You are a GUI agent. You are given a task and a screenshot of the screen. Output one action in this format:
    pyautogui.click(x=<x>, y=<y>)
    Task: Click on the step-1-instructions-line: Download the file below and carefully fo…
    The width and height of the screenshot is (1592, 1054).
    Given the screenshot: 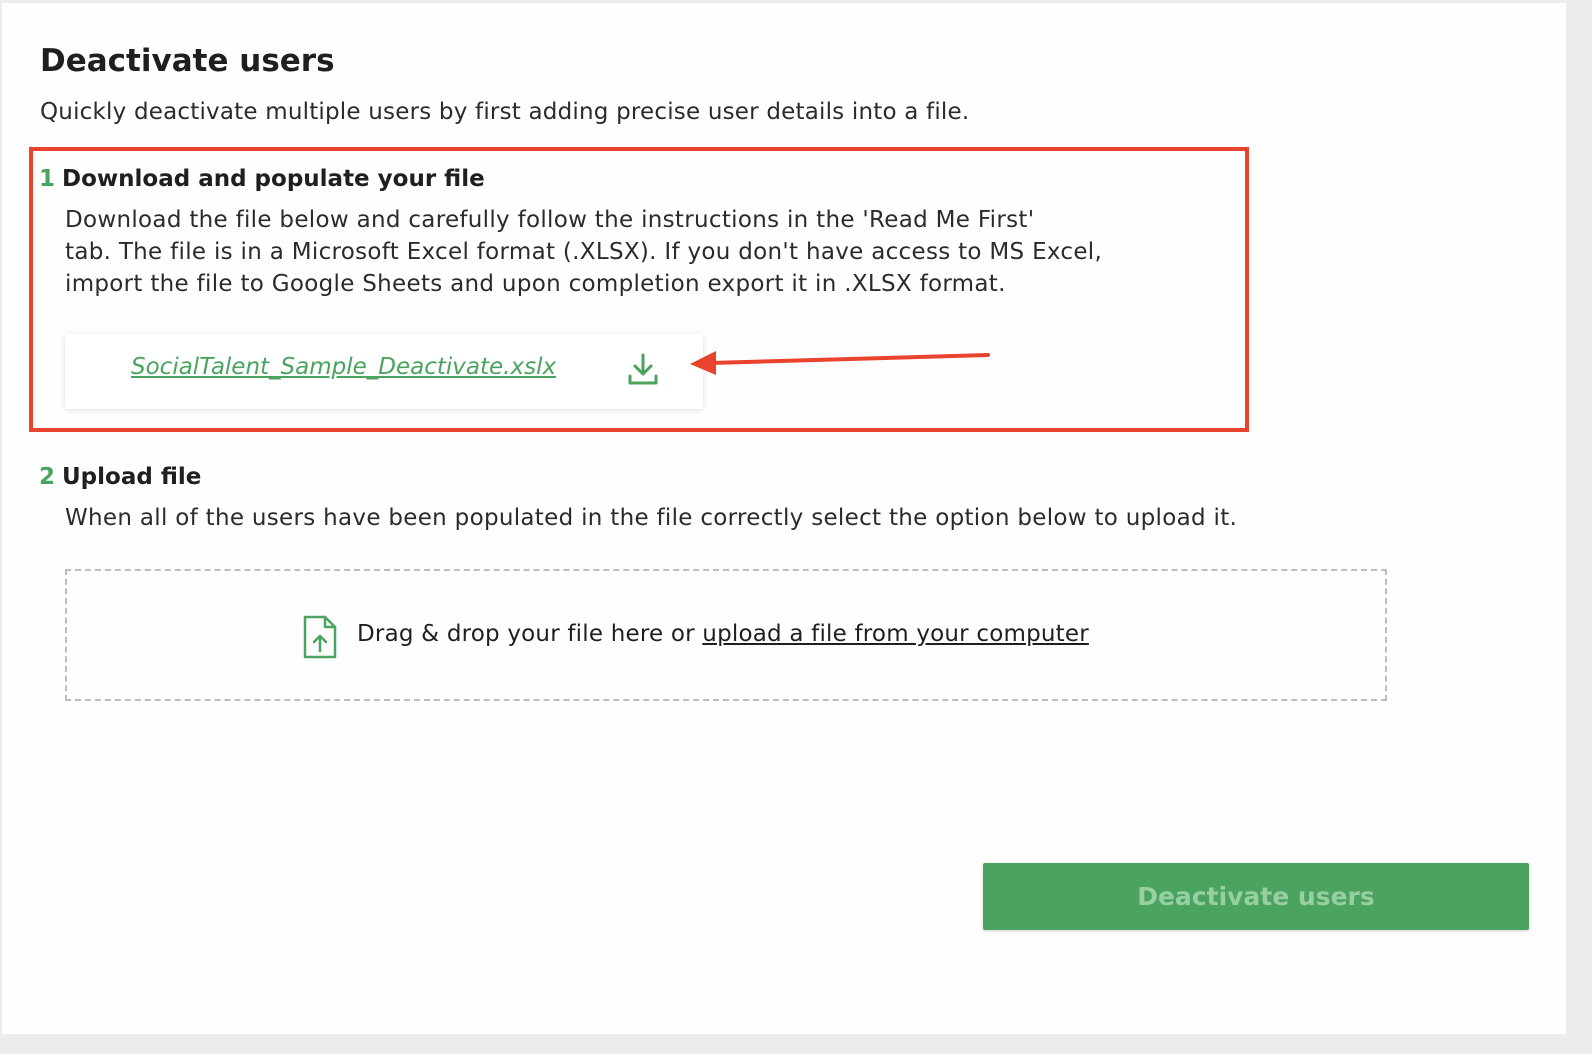 What is the action you would take?
    pyautogui.click(x=550, y=220)
    